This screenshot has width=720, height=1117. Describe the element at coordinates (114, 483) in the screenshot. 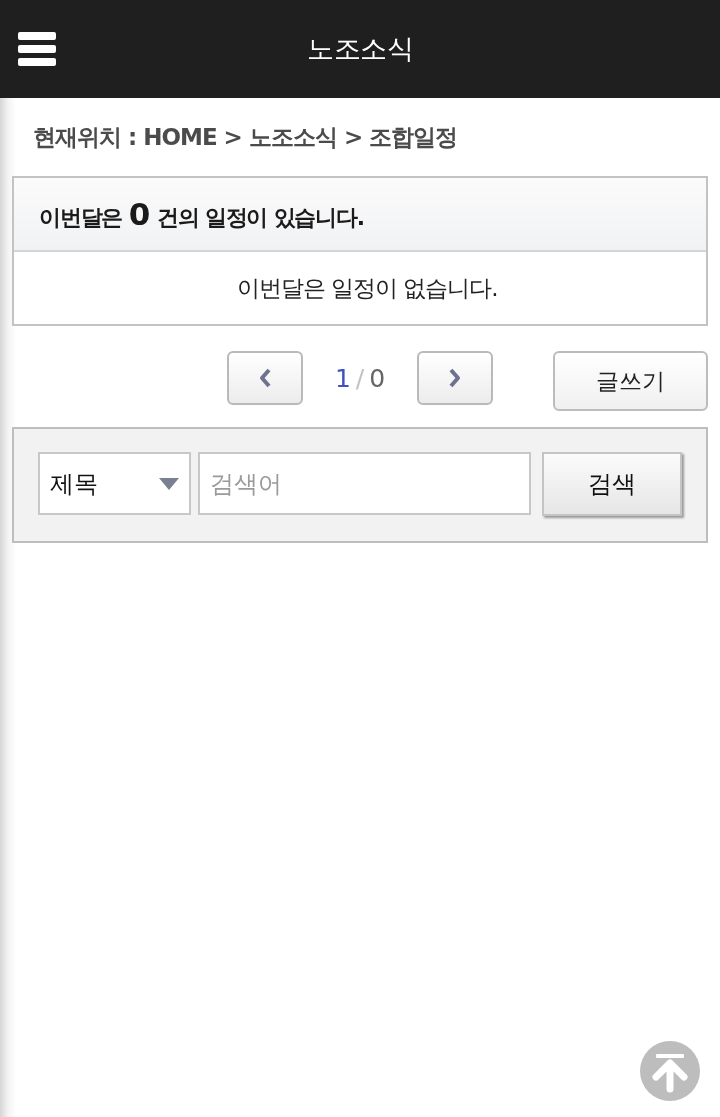

I see `search-field-select: 제목` at that location.